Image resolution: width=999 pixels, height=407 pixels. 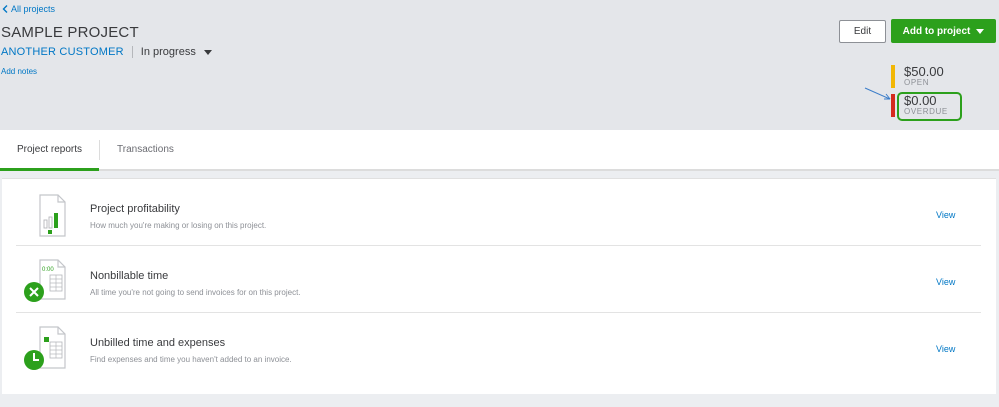 I want to click on overdue-status-bar, so click(x=893, y=105).